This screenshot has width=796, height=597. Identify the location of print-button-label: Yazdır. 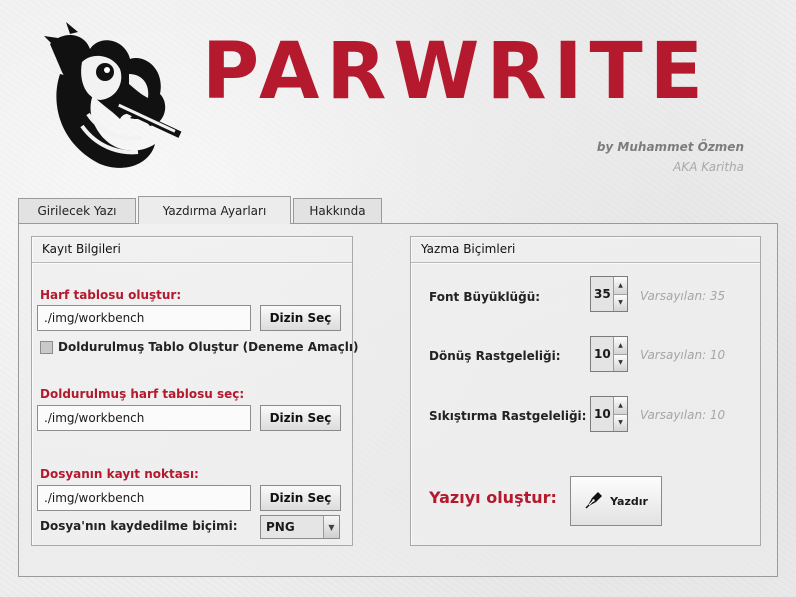
(629, 501).